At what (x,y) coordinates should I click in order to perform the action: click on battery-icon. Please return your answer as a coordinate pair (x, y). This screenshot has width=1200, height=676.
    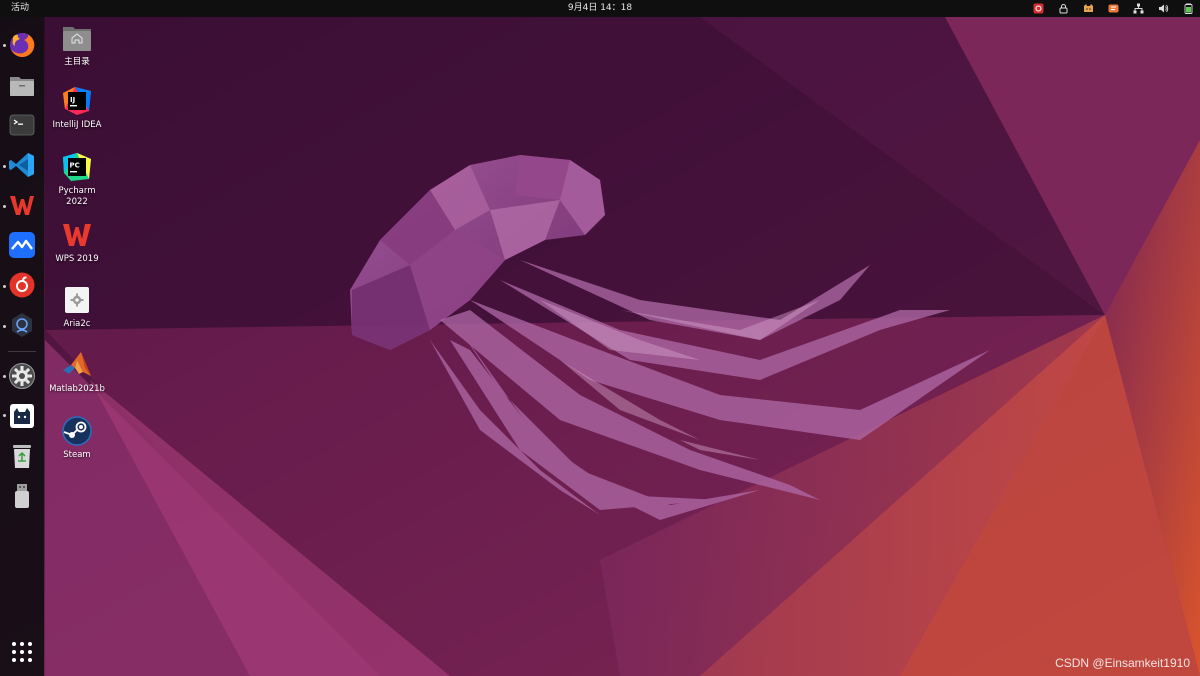
    Looking at the image, I should click on (1188, 8).